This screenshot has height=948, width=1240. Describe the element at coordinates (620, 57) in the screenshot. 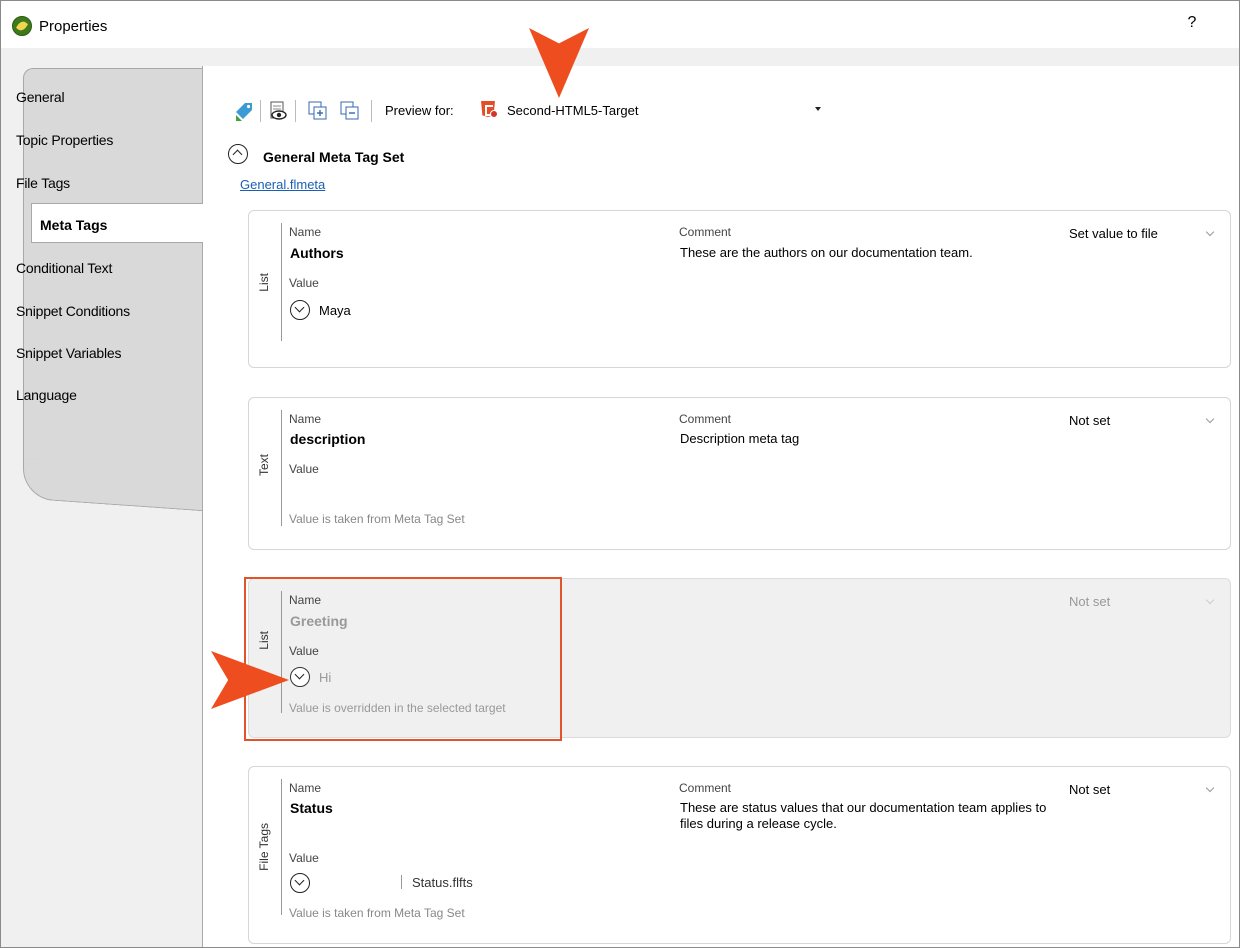

I see `title-divider` at that location.